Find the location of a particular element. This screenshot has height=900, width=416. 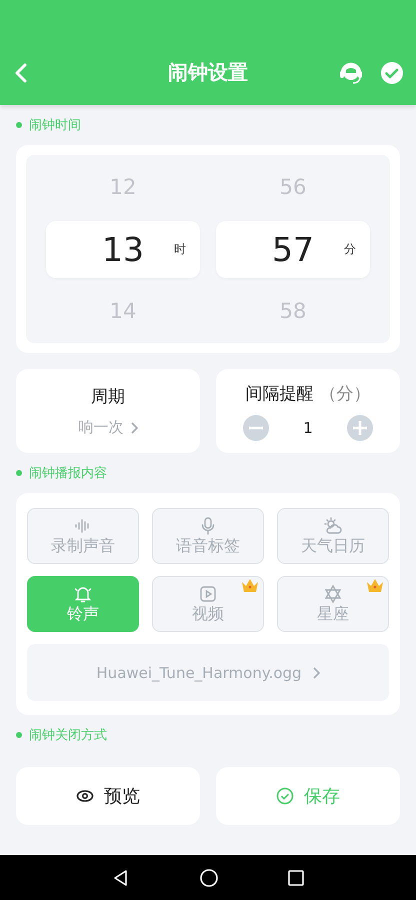

plus-button is located at coordinates (359, 427).